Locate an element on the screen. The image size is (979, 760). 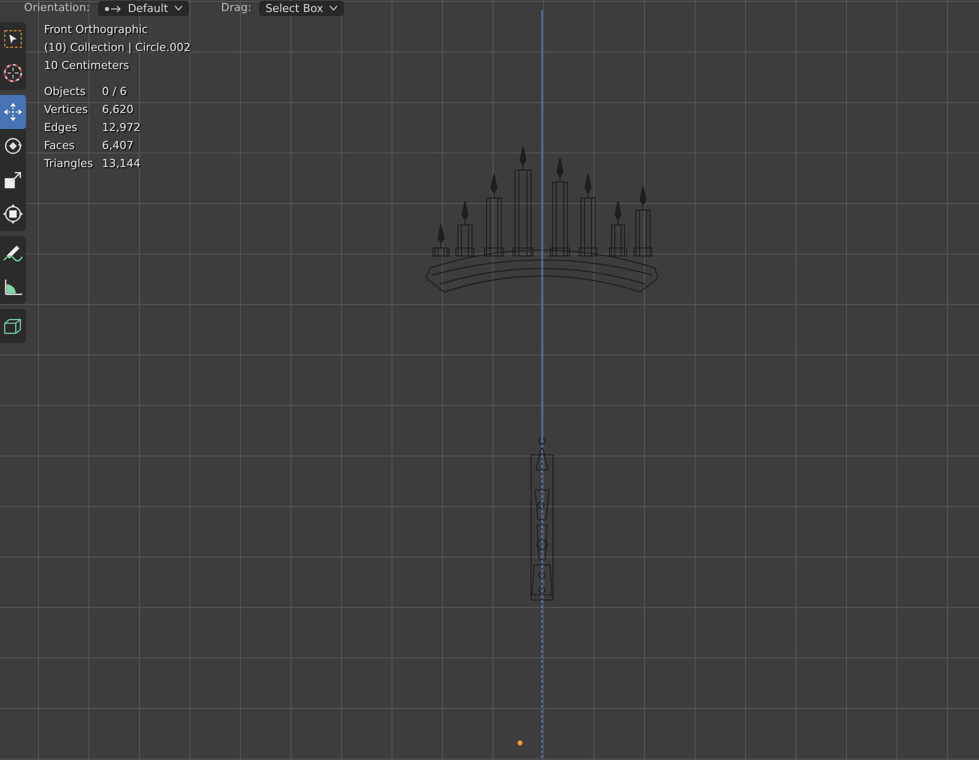
stat-value: 6,407 is located at coordinates (118, 145).